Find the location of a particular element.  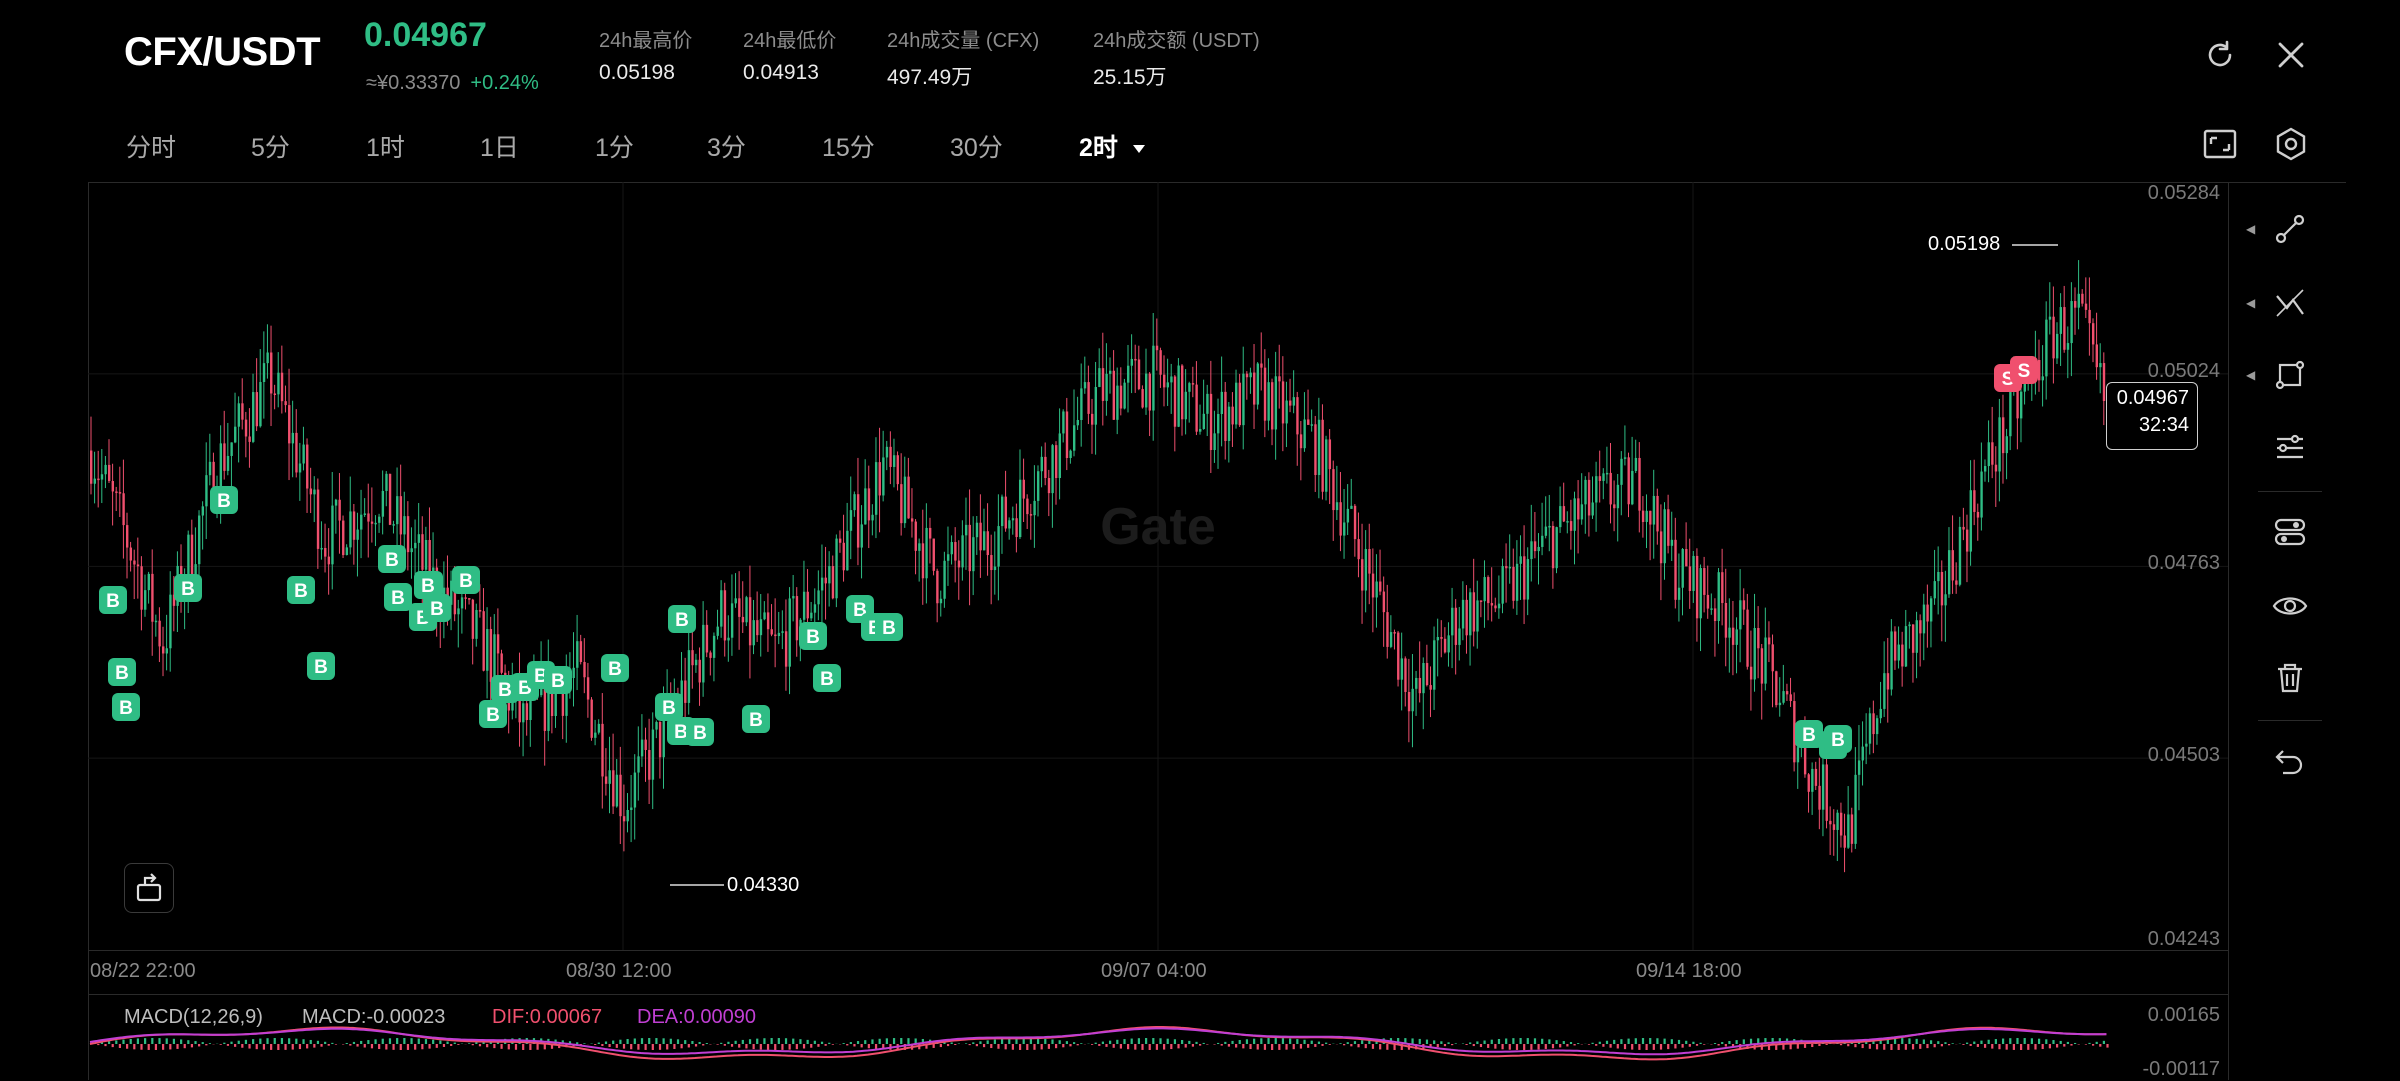

macd-chart is located at coordinates (1158, 1037).